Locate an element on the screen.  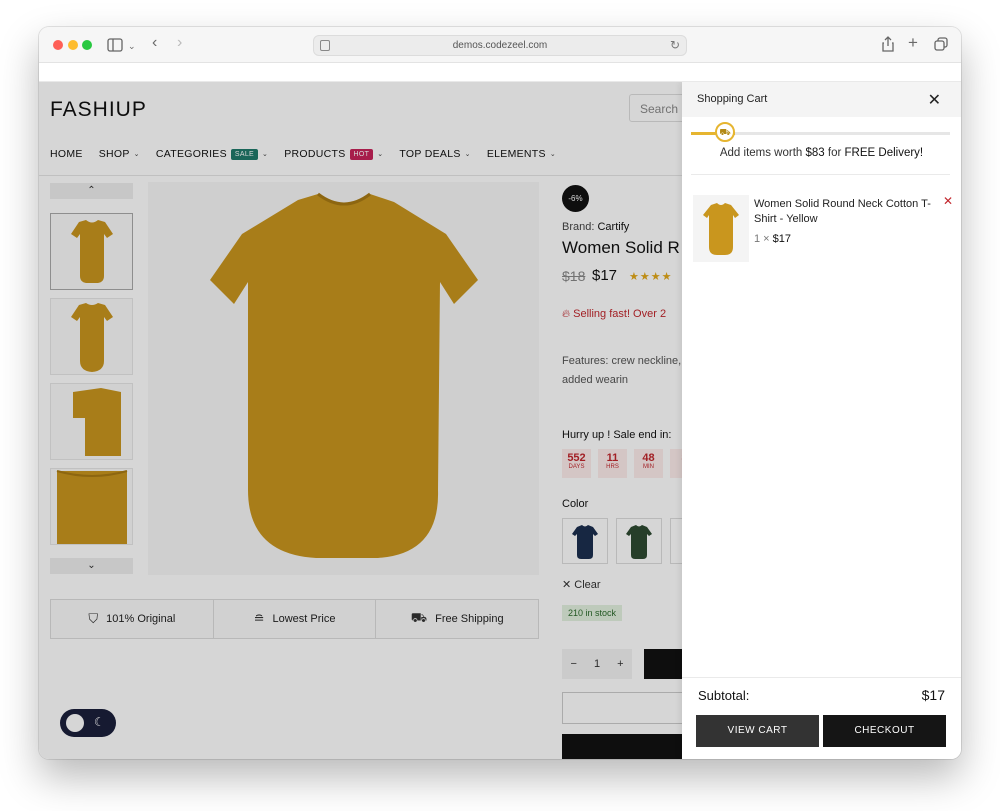
minimize-window-button is located at coordinates (73, 45).